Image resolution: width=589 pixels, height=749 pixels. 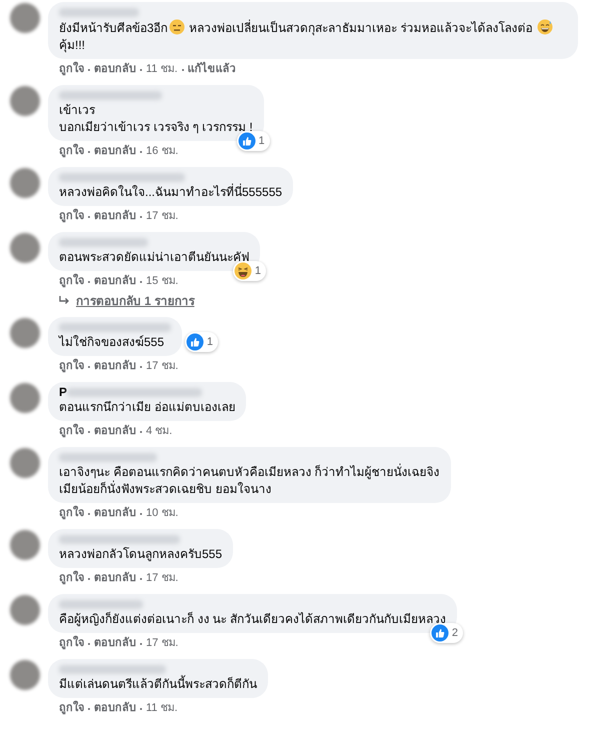 What do you see at coordinates (63, 392) in the screenshot?
I see `commenter-name: P` at bounding box center [63, 392].